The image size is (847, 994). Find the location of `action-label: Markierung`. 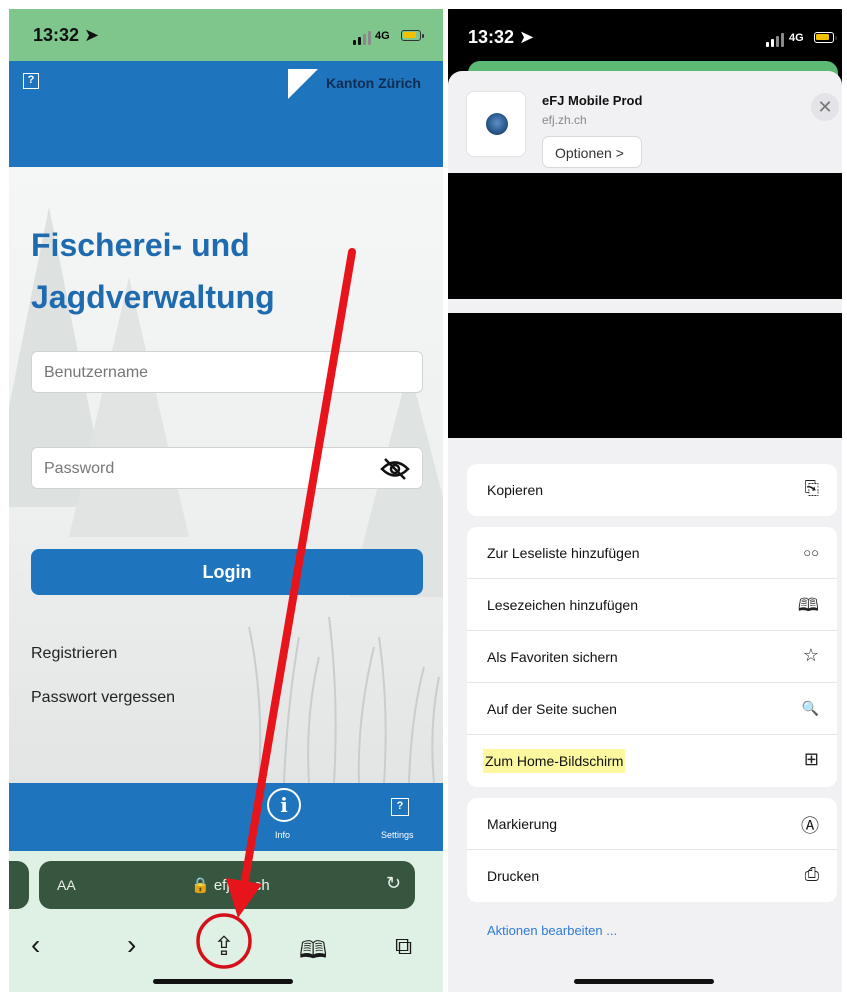

action-label: Markierung is located at coordinates (522, 824).